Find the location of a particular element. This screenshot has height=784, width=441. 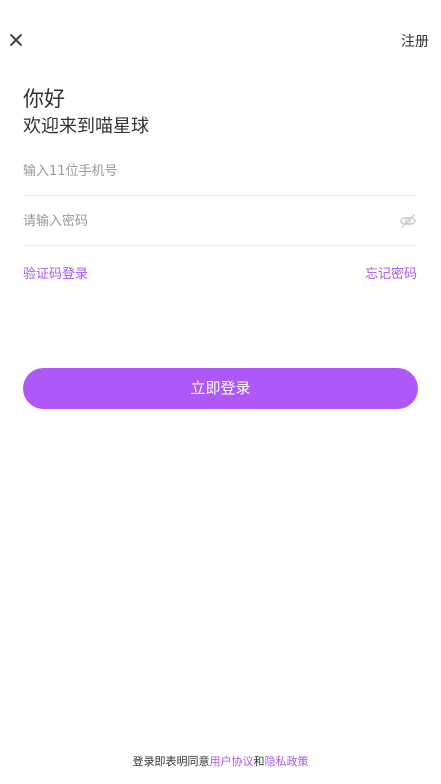

sms-login-link: 验证码登录 is located at coordinates (55, 272).